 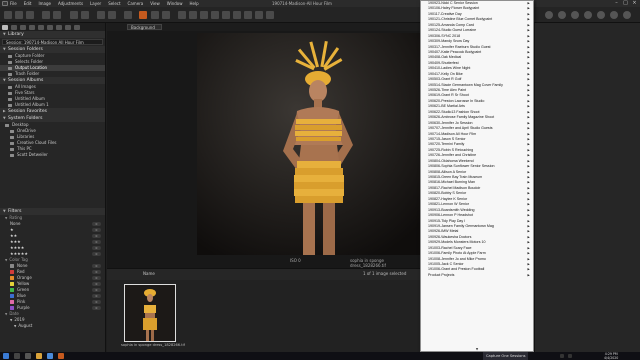 I want to click on swatch-icon, so click(x=12, y=290).